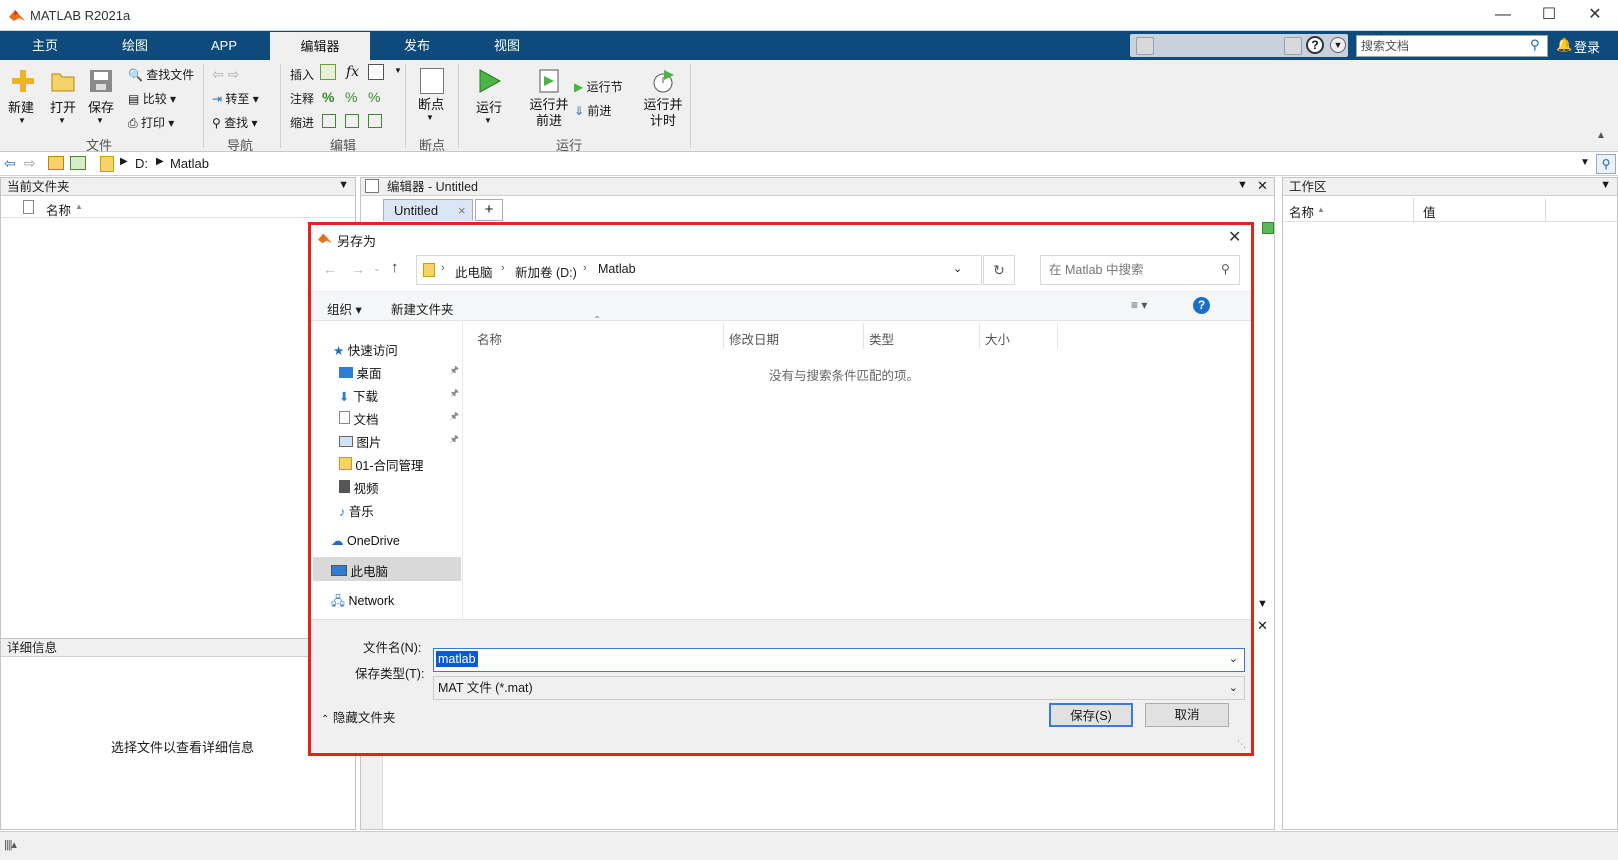 The image size is (1618, 860). Describe the element at coordinates (399, 395) in the screenshot. I see `nav-downloads: ⬇ 下载 🖈` at that location.